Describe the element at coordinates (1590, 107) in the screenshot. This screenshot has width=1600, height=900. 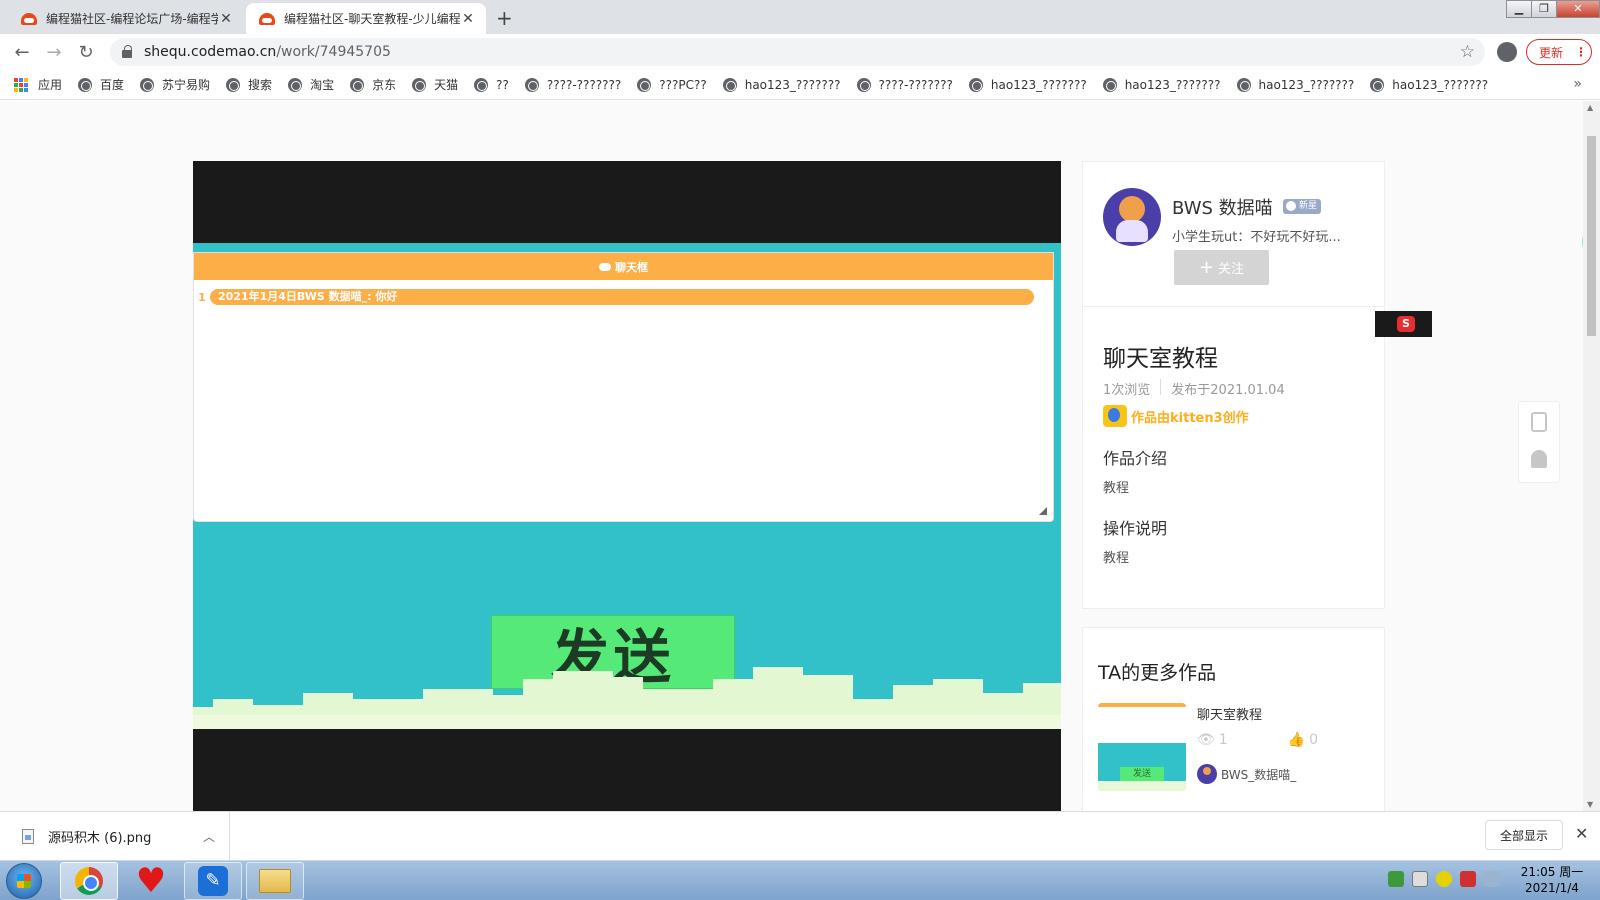
I see `scroll-up-icon: ▲` at that location.